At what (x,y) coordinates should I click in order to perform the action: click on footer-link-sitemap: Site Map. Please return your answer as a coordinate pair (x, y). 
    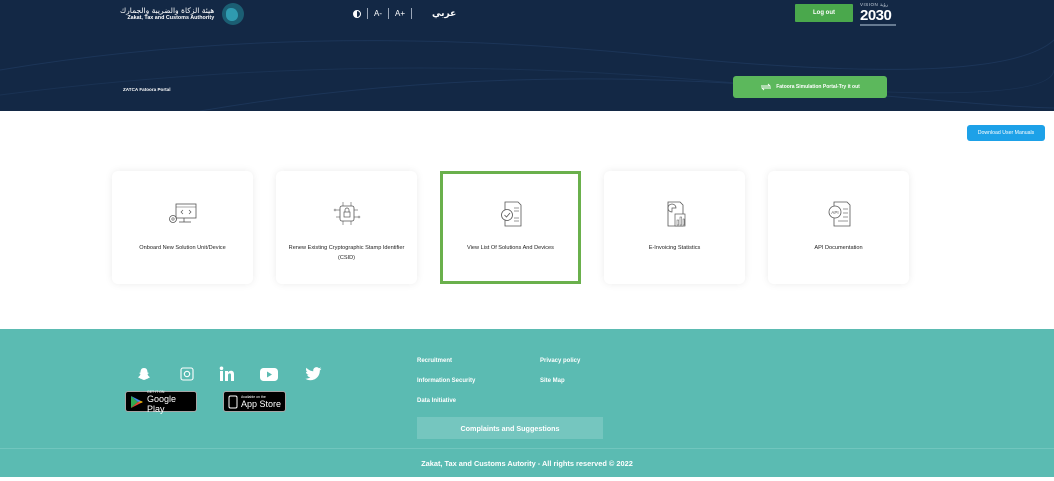
    Looking at the image, I should click on (552, 381).